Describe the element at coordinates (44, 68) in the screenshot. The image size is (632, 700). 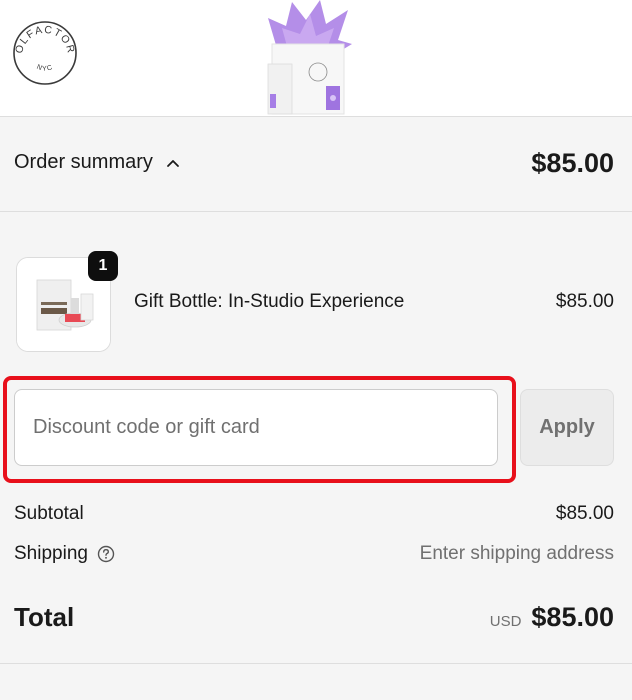
I see `svg-text: NYC` at that location.